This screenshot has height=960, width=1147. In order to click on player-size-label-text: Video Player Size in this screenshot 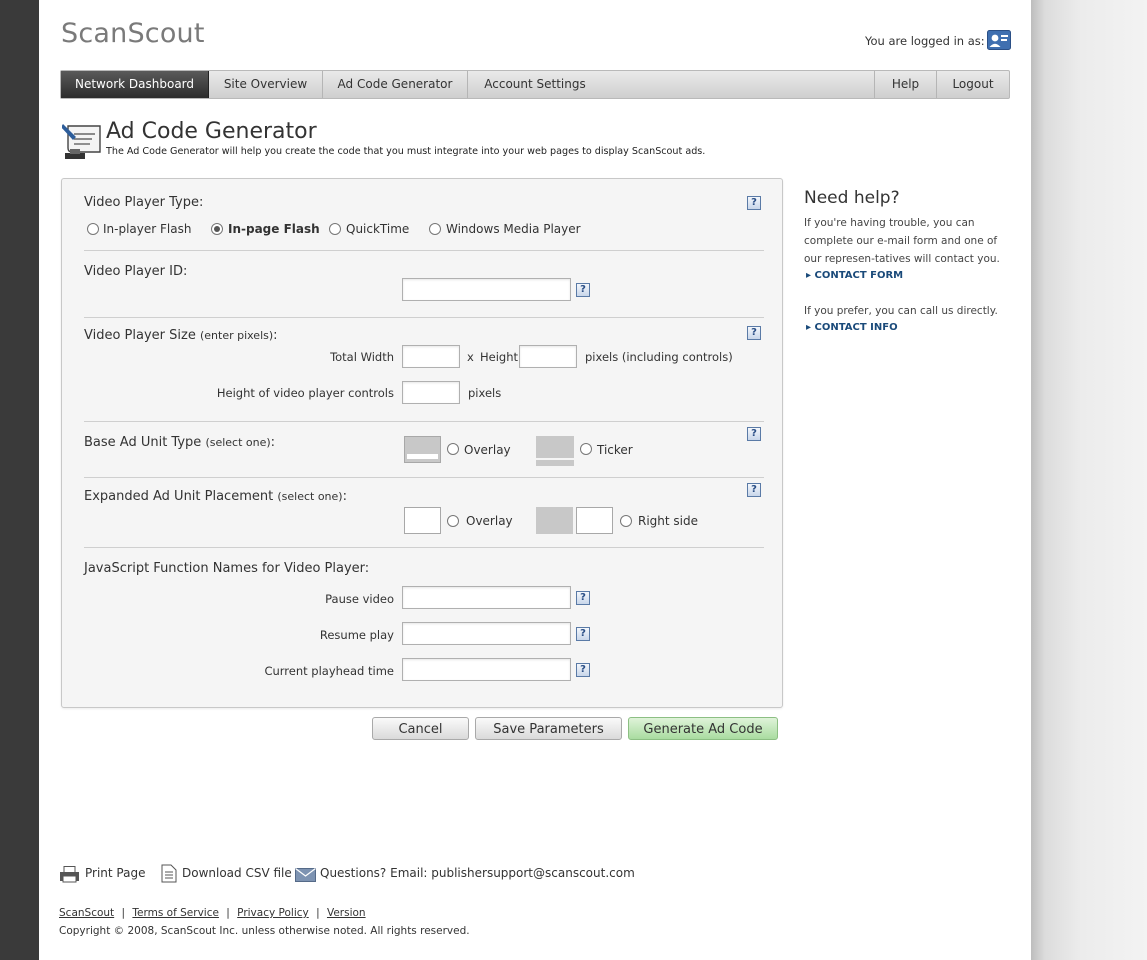, I will do `click(140, 335)`.